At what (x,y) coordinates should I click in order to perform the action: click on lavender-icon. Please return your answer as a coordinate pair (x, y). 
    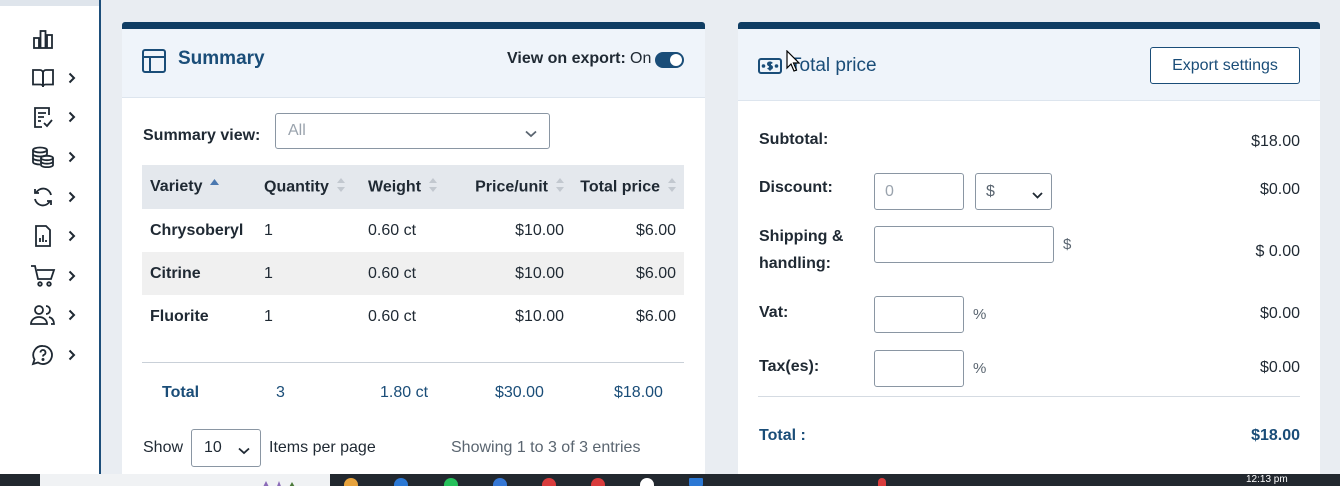
    Looking at the image, I should click on (278, 481).